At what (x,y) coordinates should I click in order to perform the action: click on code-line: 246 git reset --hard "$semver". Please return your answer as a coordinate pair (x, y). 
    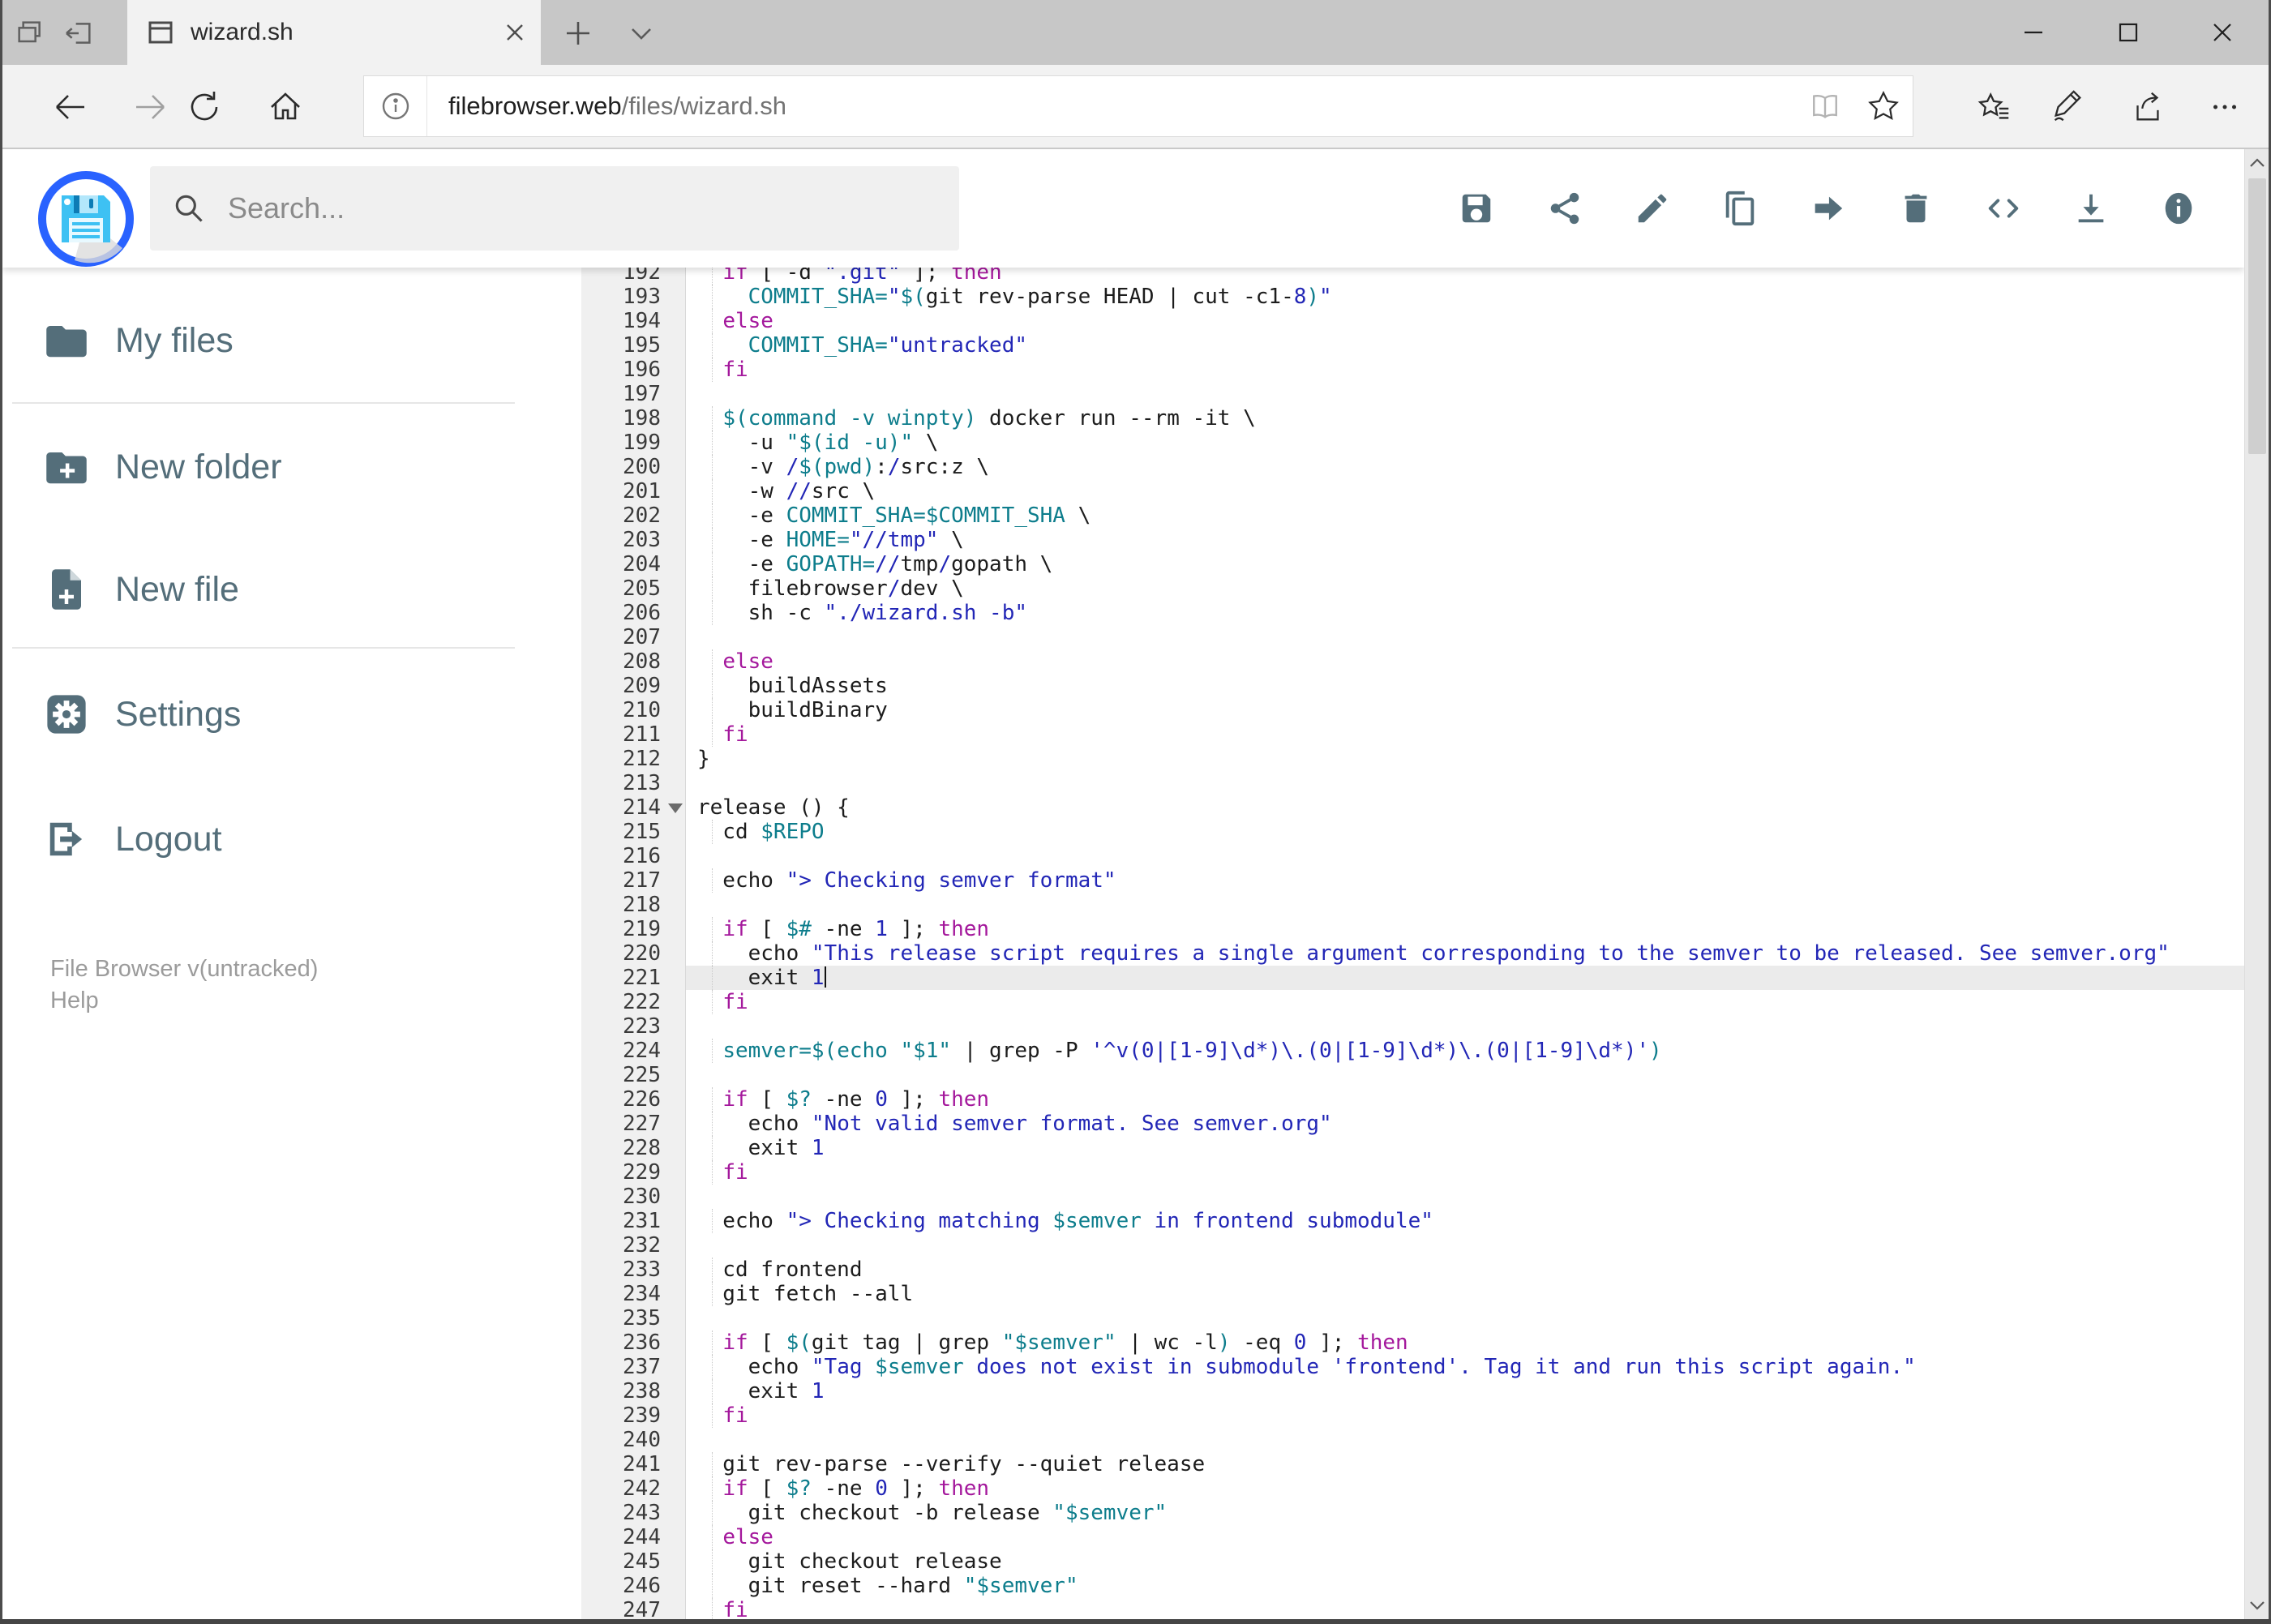
    Looking at the image, I should click on (1413, 1586).